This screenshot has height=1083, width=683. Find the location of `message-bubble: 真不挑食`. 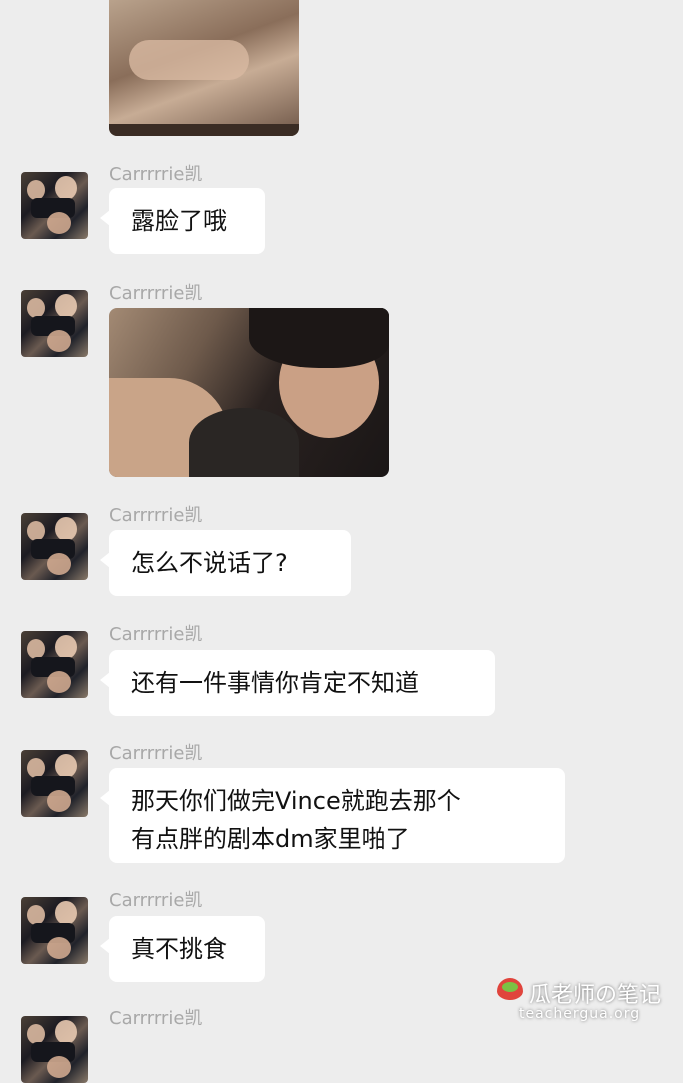

message-bubble: 真不挑食 is located at coordinates (182, 949).